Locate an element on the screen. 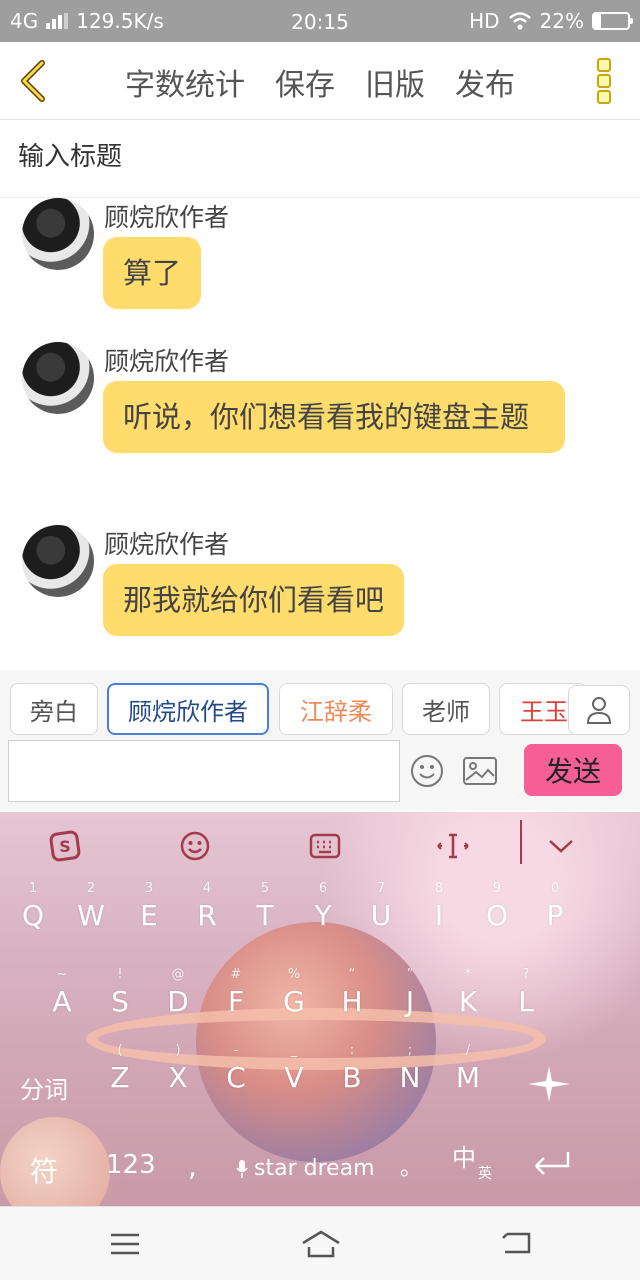 The image size is (640, 1280). key-c: -C is located at coordinates (236, 1074).